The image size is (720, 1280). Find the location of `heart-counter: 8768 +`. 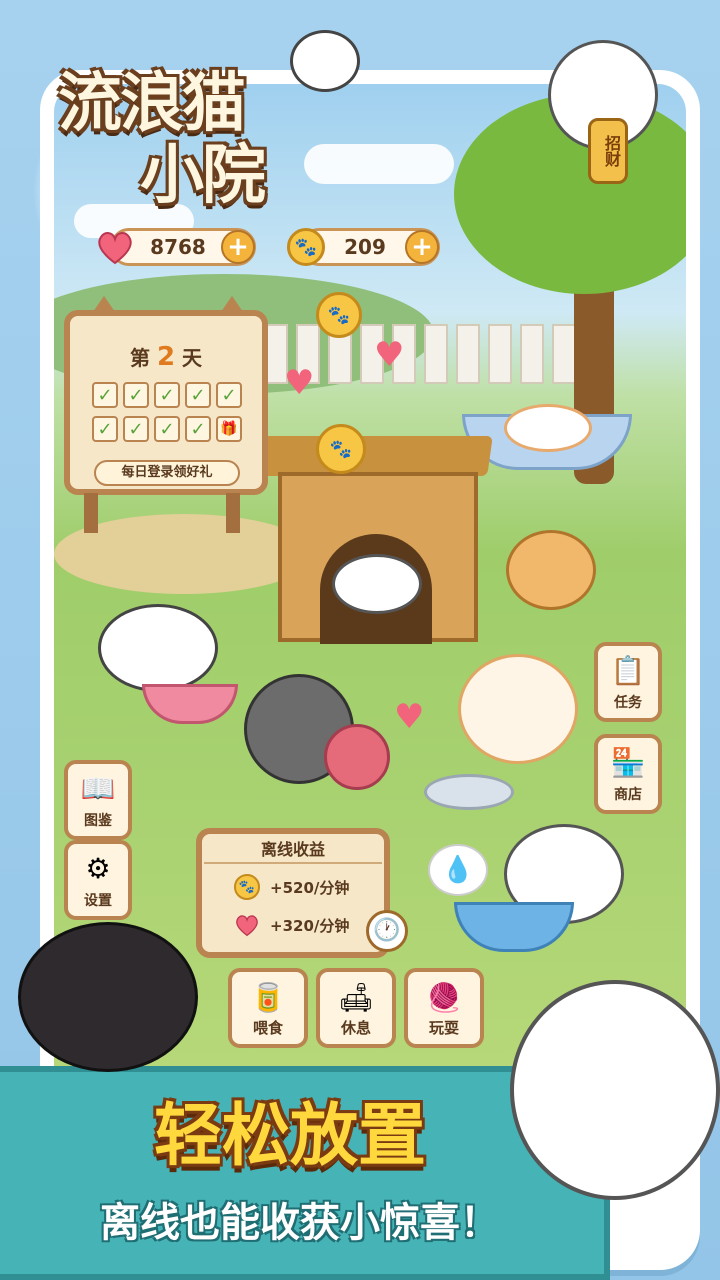

heart-counter: 8768 + is located at coordinates (177, 247).